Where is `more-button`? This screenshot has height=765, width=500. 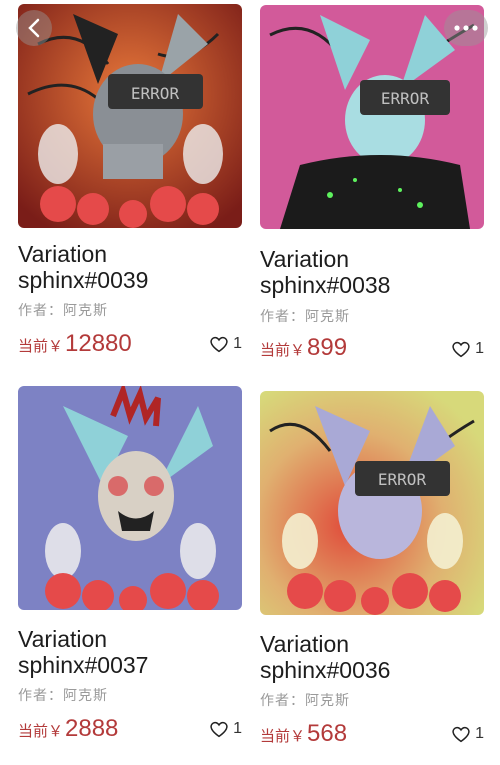 more-button is located at coordinates (466, 28).